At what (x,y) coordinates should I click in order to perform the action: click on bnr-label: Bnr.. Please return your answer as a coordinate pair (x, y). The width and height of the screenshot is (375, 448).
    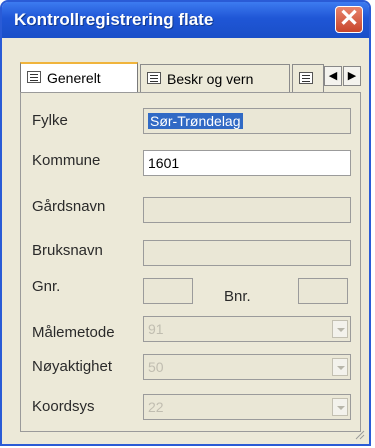
    Looking at the image, I should click on (237, 296).